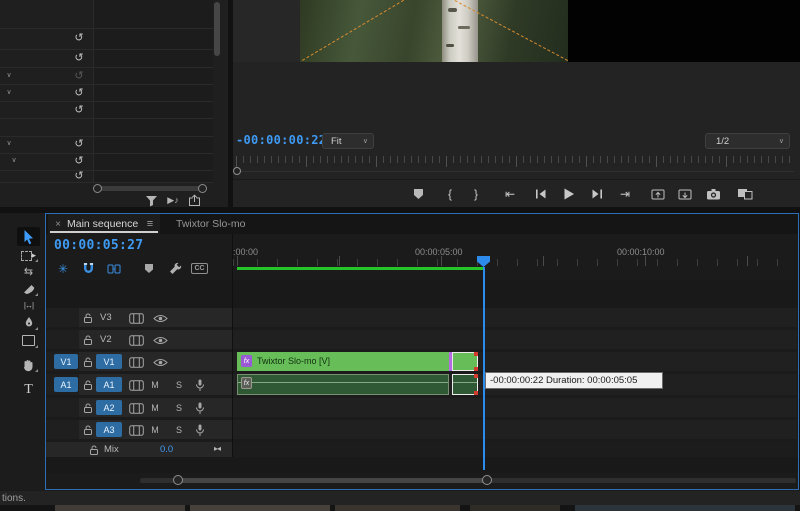 The height and width of the screenshot is (511, 800). I want to click on effect-controls-vscrollbar, so click(217, 29).